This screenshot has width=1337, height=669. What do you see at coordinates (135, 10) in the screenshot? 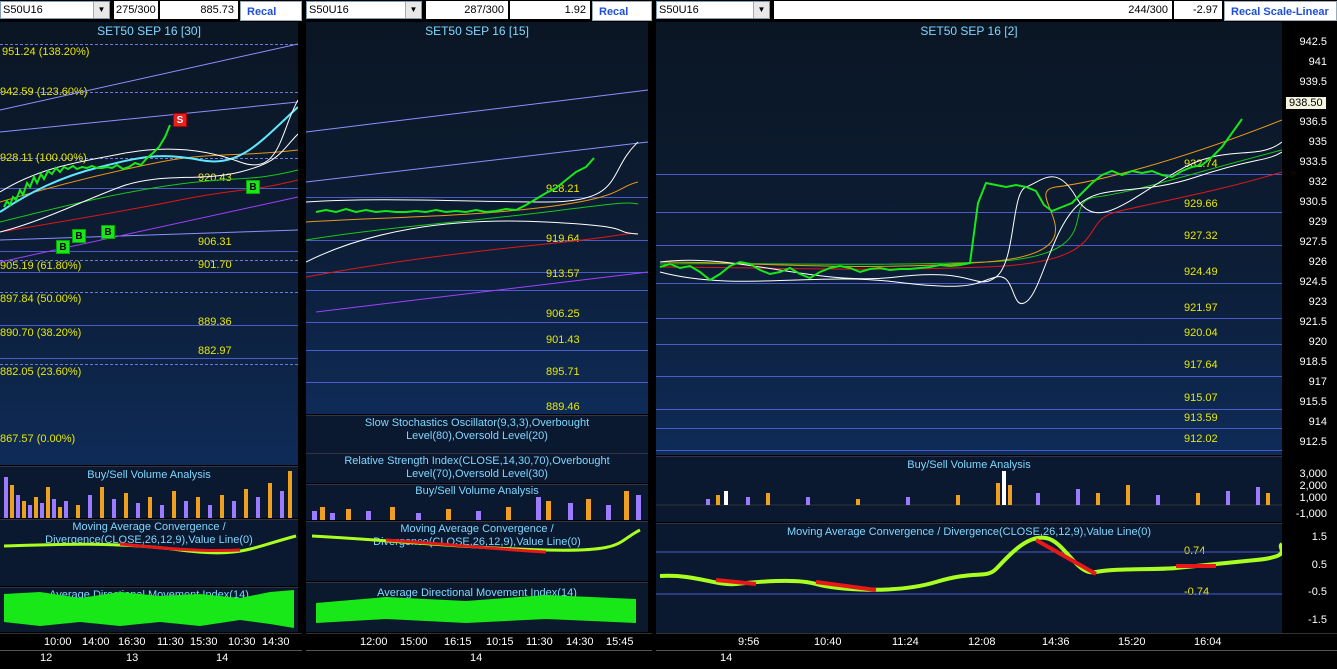
I see `bar-count: 275/300` at bounding box center [135, 10].